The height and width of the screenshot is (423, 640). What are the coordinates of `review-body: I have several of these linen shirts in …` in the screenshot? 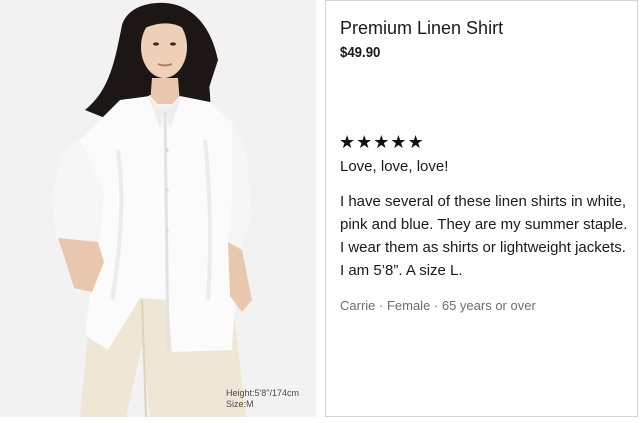 It's located at (484, 236).